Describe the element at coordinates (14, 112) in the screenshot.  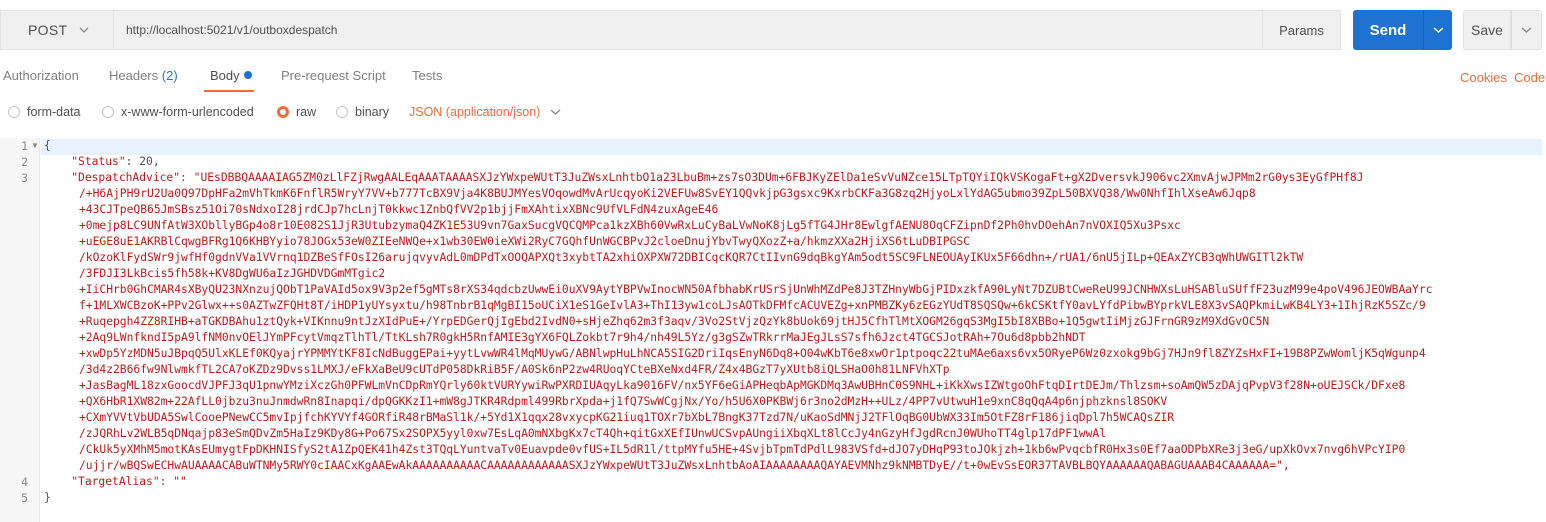
I see `radio-form-data` at that location.